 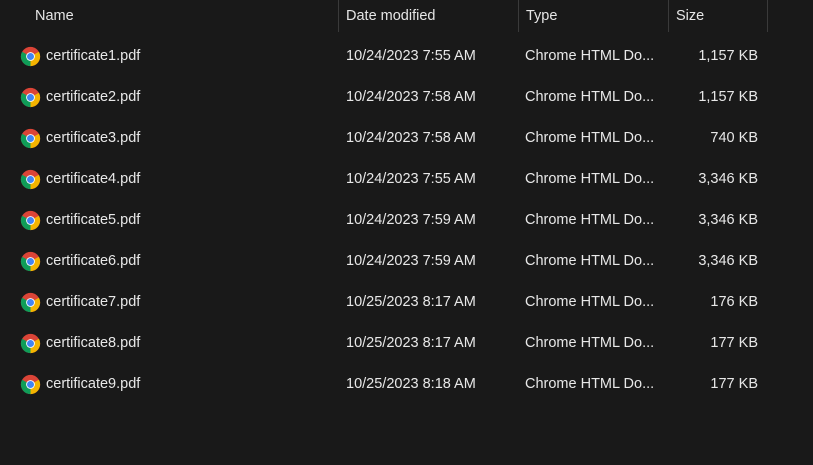 What do you see at coordinates (93, 179) in the screenshot?
I see `file-name: certificate4.pdf` at bounding box center [93, 179].